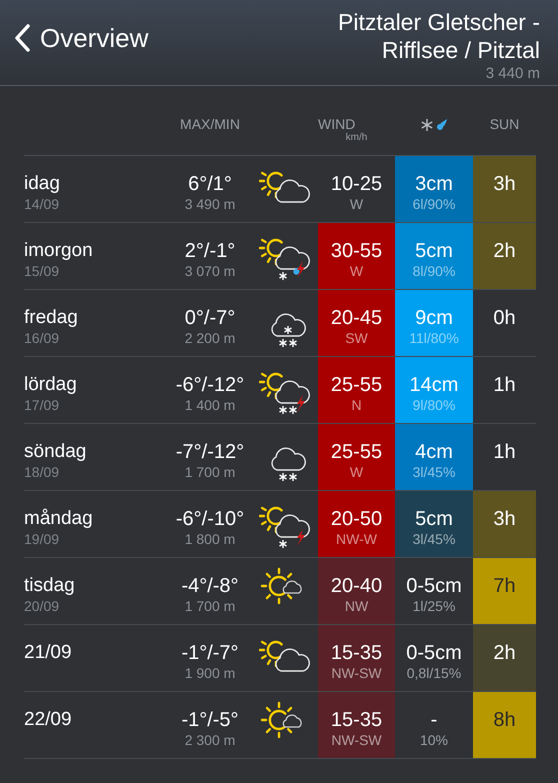  Describe the element at coordinates (434, 385) in the screenshot. I see `snow-cell-value: 14cm` at that location.